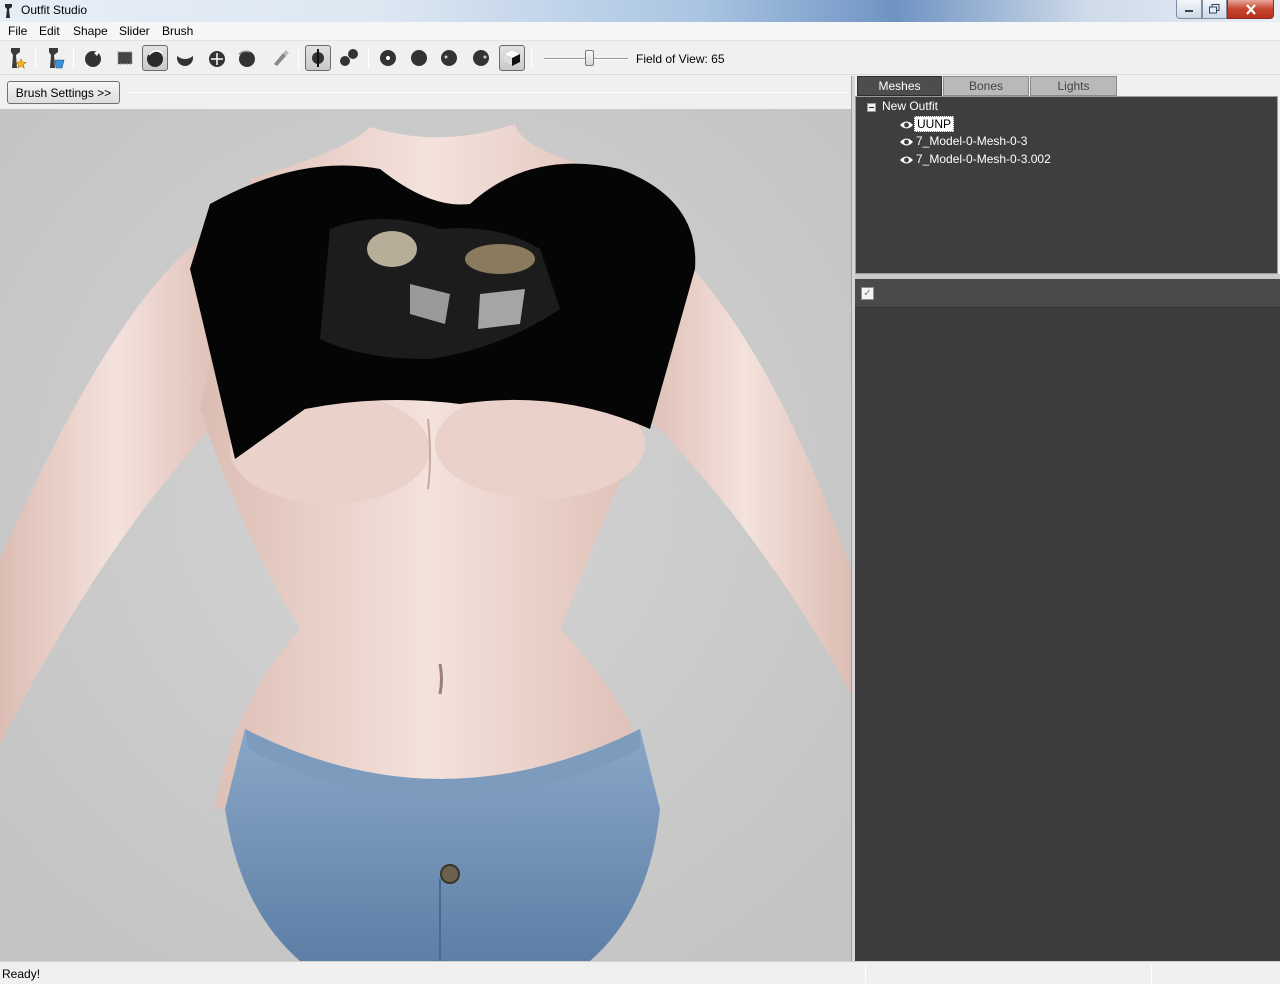 The image size is (1280, 984). Describe the element at coordinates (972, 141) in the screenshot. I see `mesh-label: 7_Model-0-Mesh-0-3` at that location.